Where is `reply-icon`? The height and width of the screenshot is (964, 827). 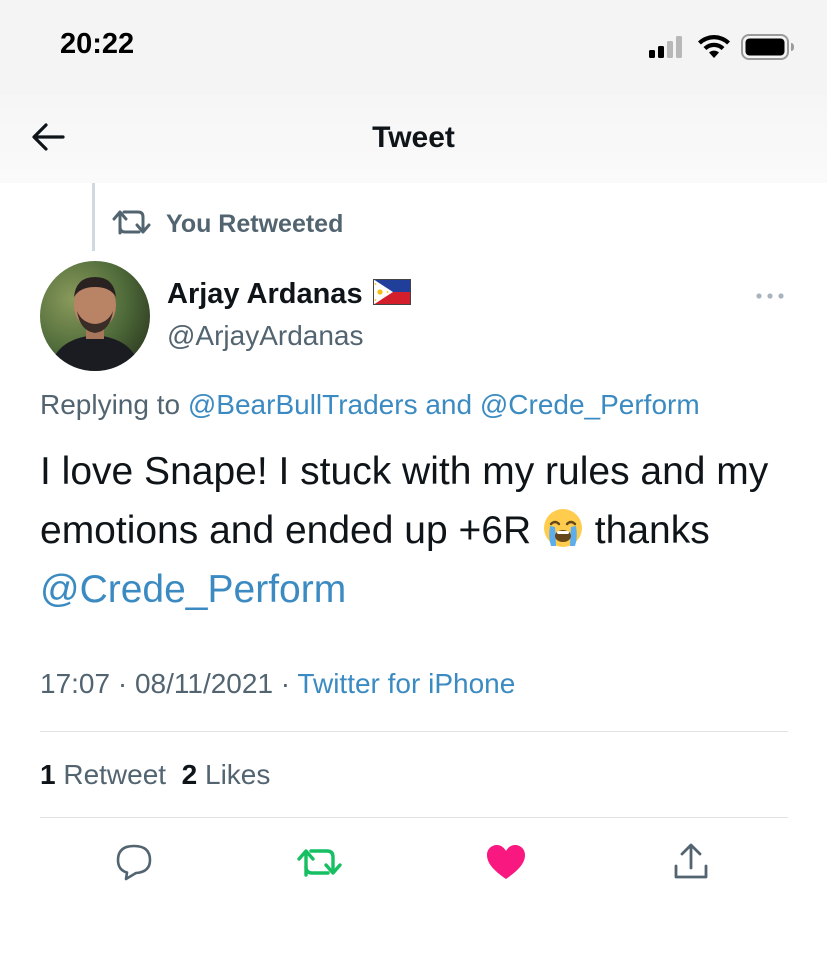 reply-icon is located at coordinates (134, 864).